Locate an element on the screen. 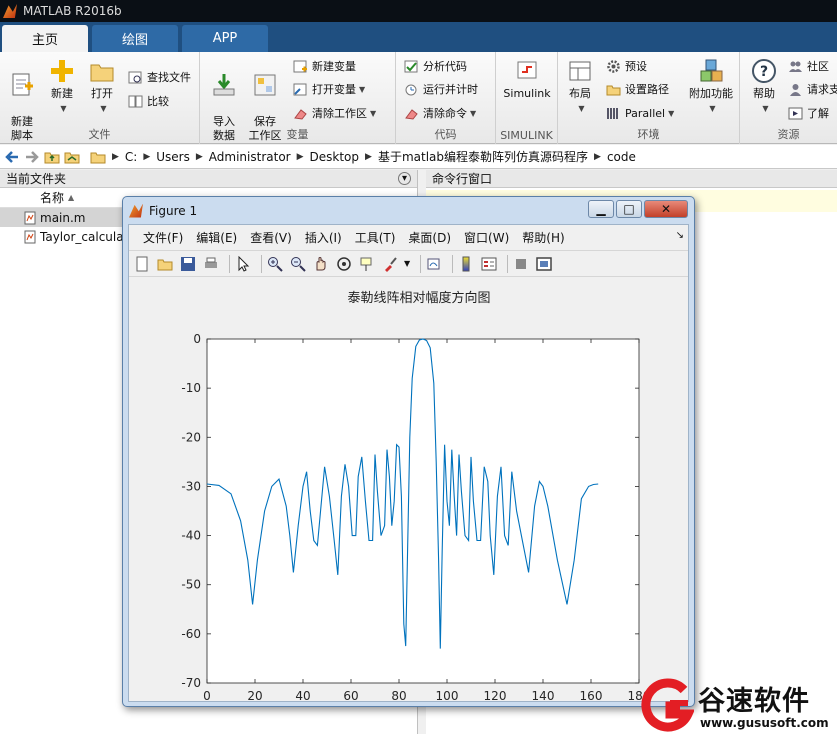 Image resolution: width=837 pixels, height=734 pixels. new-figure-button is located at coordinates (142, 264).